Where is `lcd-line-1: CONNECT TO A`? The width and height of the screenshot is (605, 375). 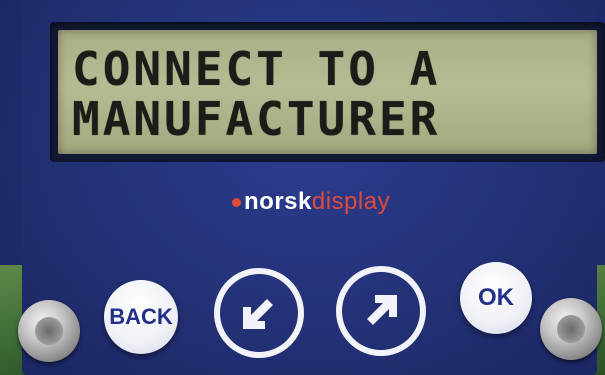
lcd-line-1: CONNECT TO A is located at coordinates (256, 69).